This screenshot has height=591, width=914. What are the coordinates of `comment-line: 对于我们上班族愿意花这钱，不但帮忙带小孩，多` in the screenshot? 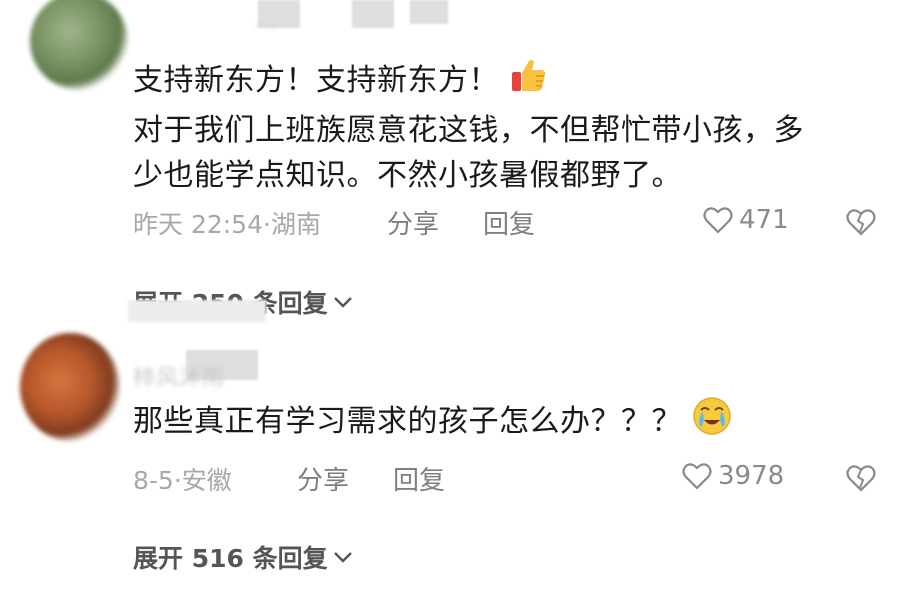 It's located at (468, 130).